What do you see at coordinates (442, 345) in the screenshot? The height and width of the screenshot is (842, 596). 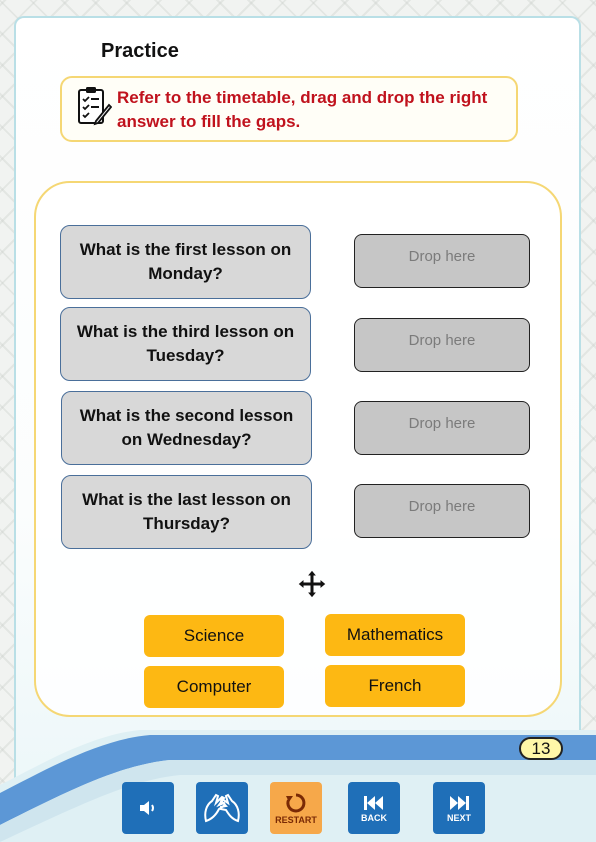 I see `drop-zone-2: Drop here` at bounding box center [442, 345].